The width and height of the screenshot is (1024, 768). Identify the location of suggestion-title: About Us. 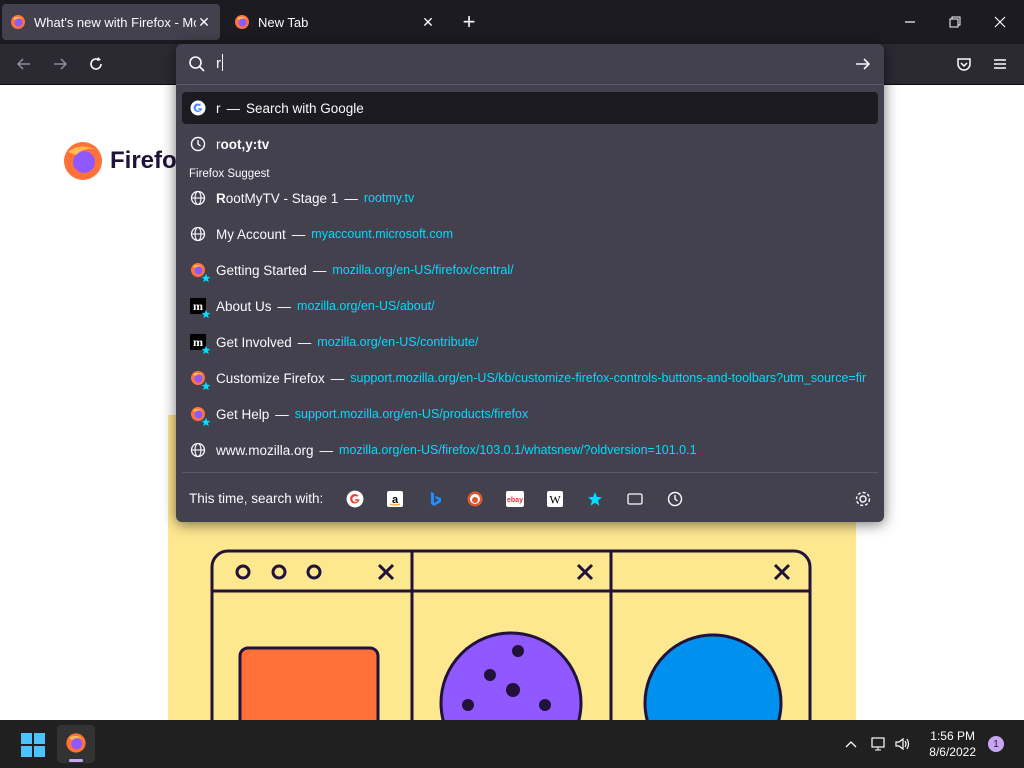
(244, 306).